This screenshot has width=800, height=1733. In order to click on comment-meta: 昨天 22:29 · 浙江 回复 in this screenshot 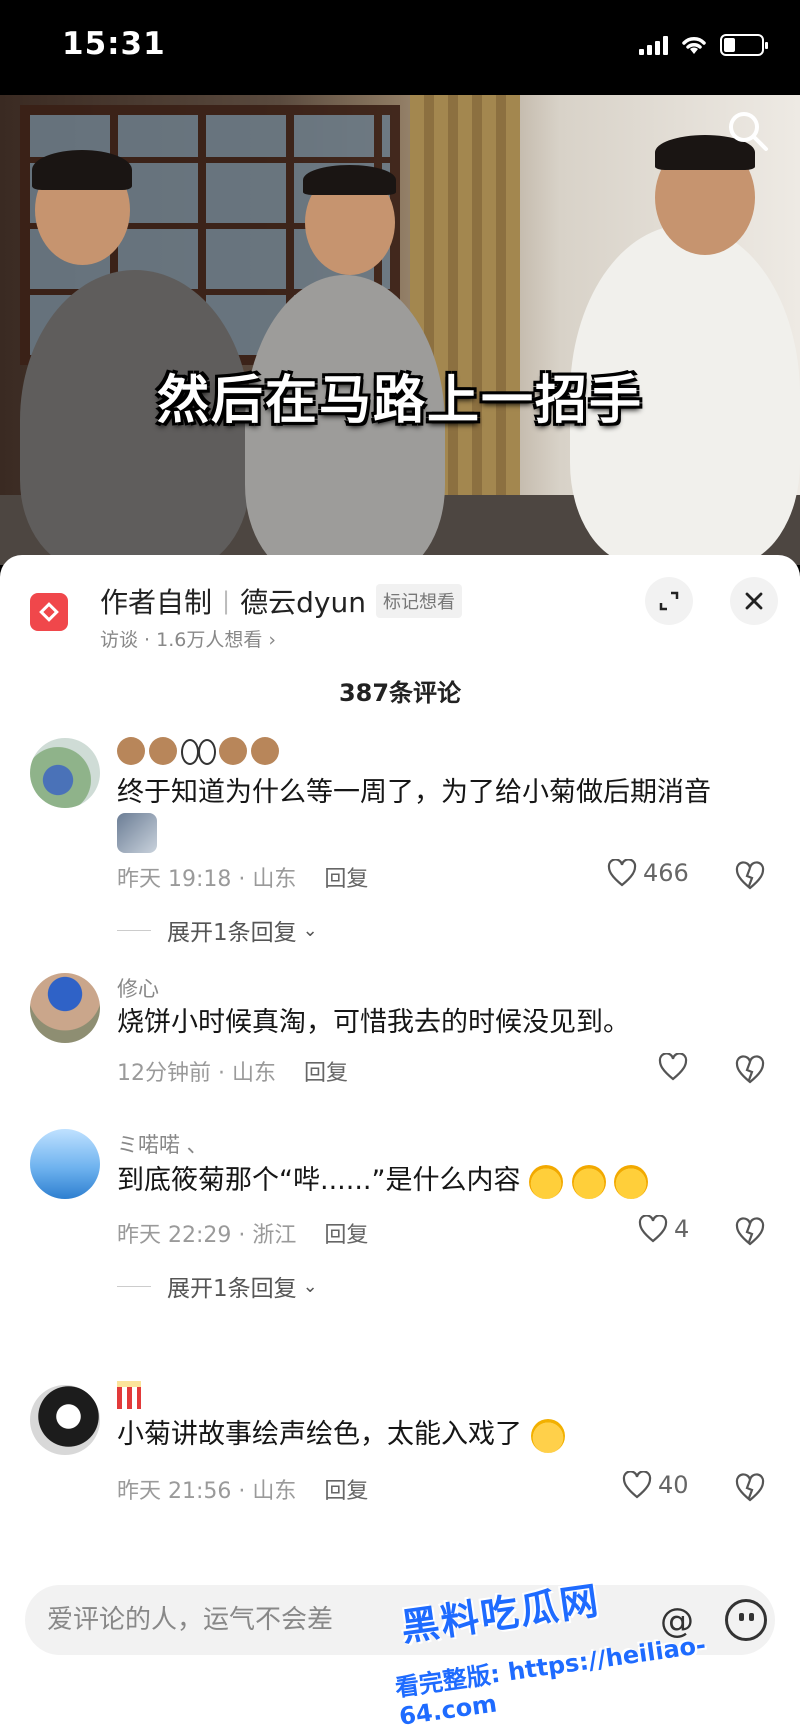, I will do `click(242, 1233)`.